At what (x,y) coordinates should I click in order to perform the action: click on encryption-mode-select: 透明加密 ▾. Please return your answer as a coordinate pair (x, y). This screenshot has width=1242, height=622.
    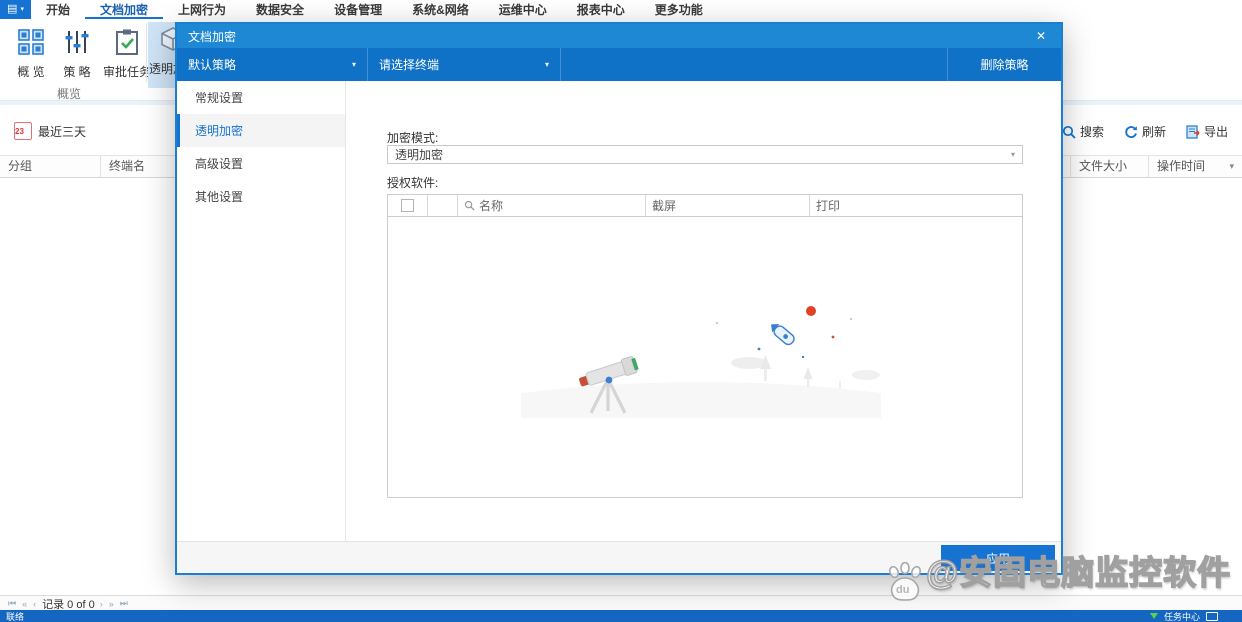
    Looking at the image, I should click on (705, 154).